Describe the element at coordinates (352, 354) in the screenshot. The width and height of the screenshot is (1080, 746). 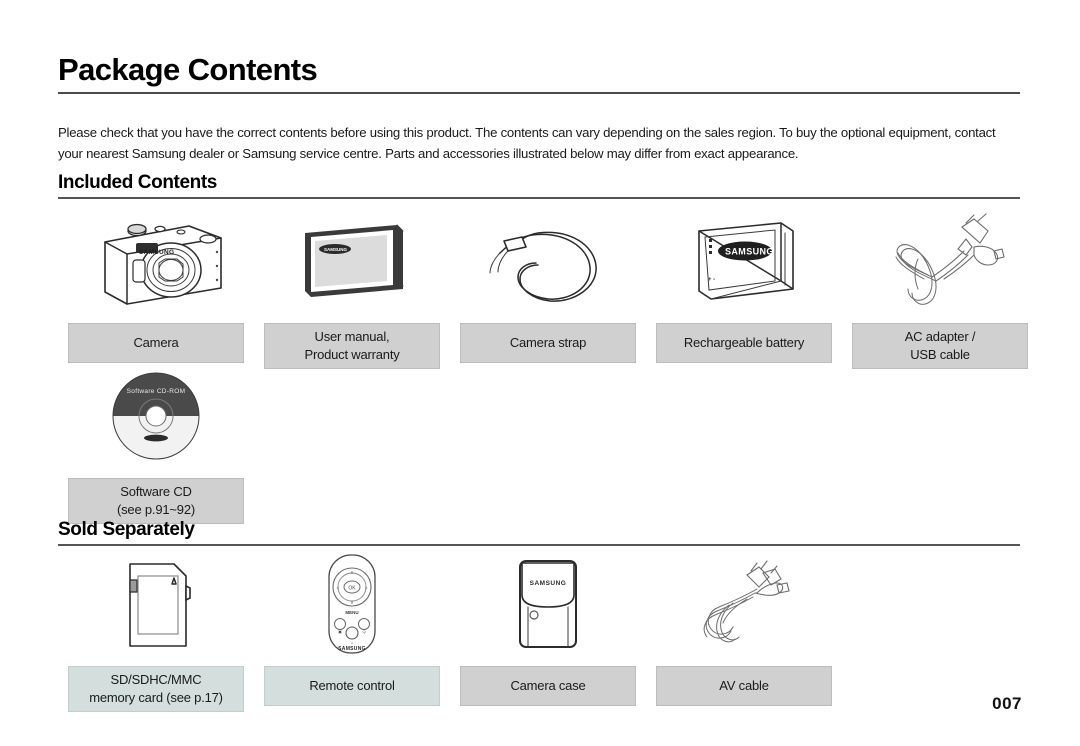
I see `caption-line-2: Product warranty` at that location.